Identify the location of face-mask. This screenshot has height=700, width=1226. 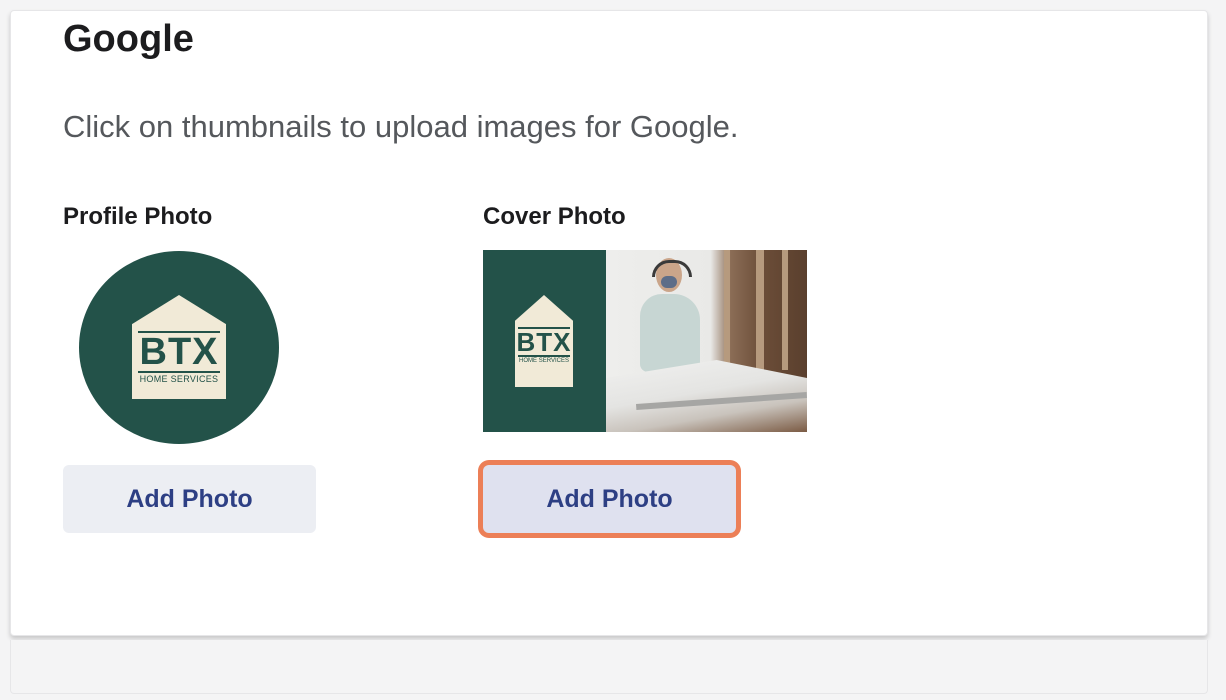
(669, 282).